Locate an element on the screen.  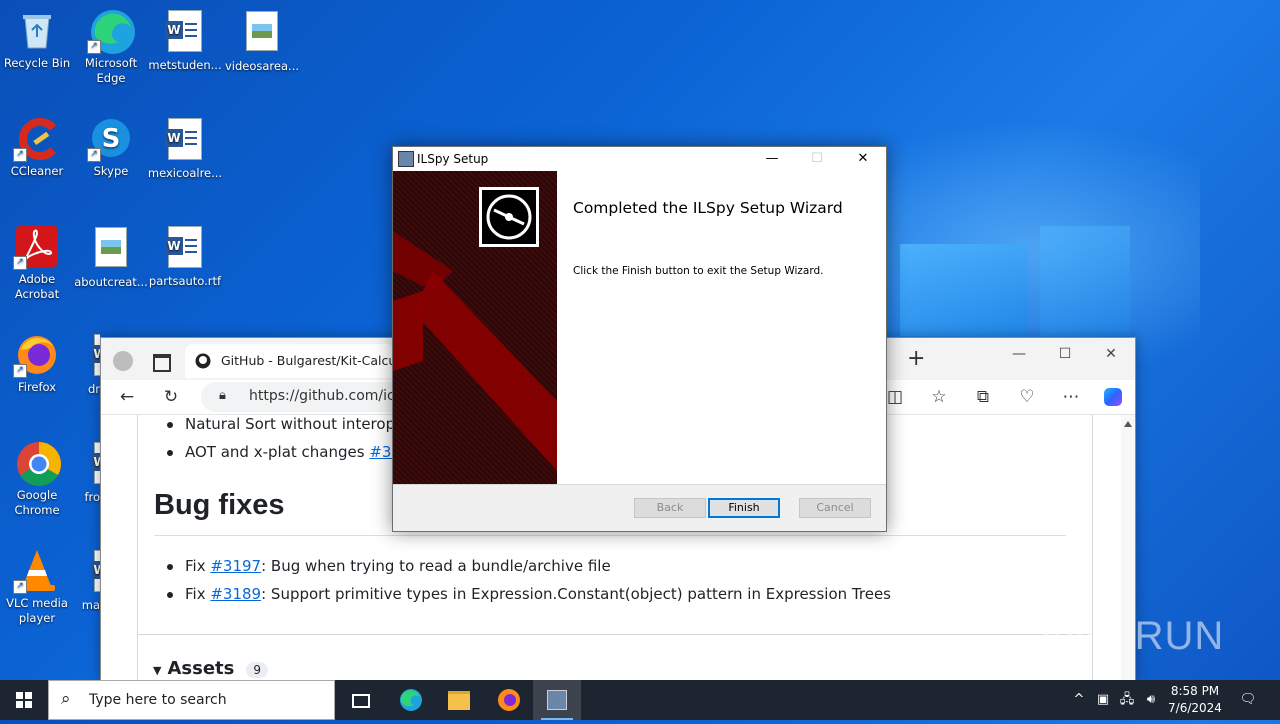
issue-link: #3189 is located at coordinates (235, 594).